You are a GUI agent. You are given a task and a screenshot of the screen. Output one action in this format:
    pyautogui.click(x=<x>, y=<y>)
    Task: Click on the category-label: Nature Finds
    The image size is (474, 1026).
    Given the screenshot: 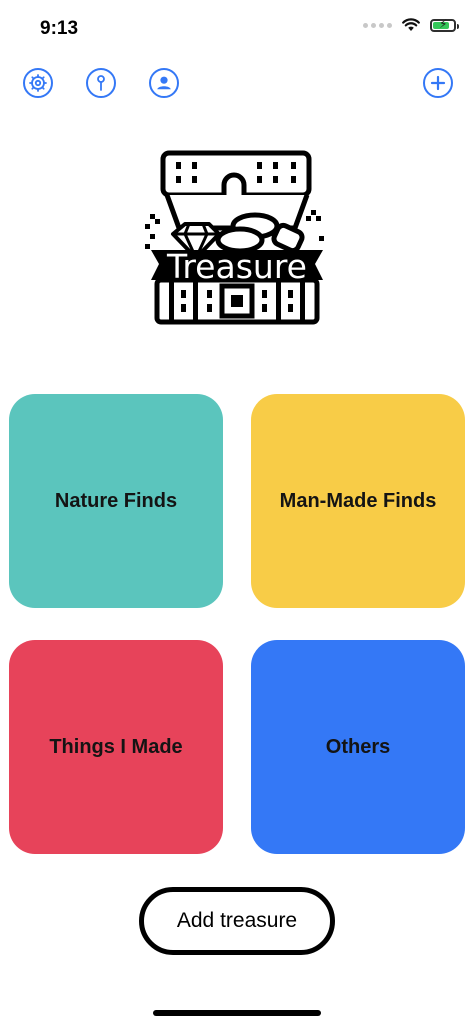 What is the action you would take?
    pyautogui.click(x=116, y=500)
    